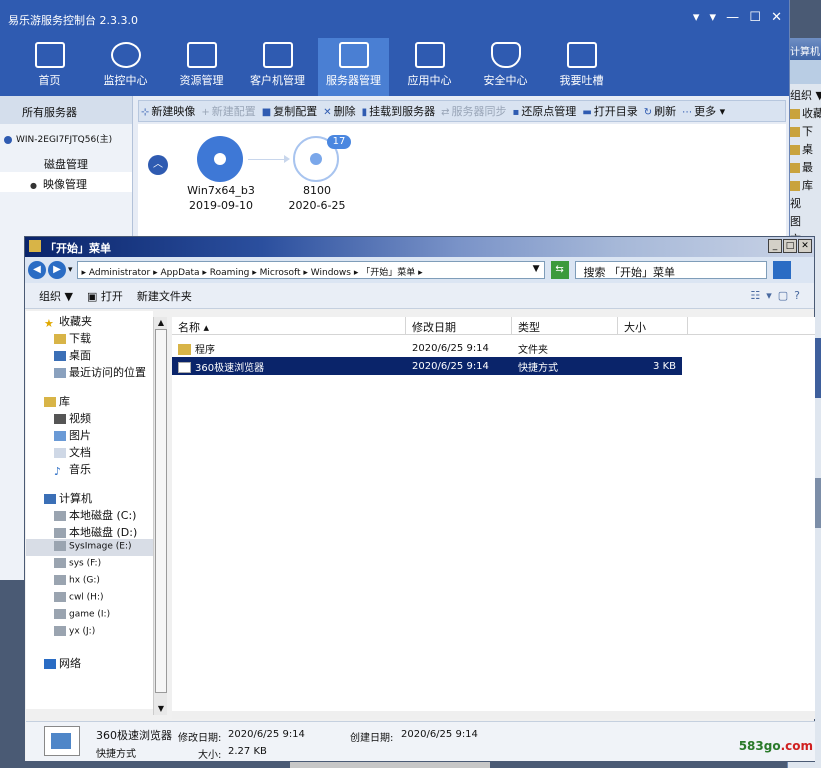 The width and height of the screenshot is (821, 768). What do you see at coordinates (116, 754) in the screenshot?
I see `details-type: 快捷方式` at bounding box center [116, 754].